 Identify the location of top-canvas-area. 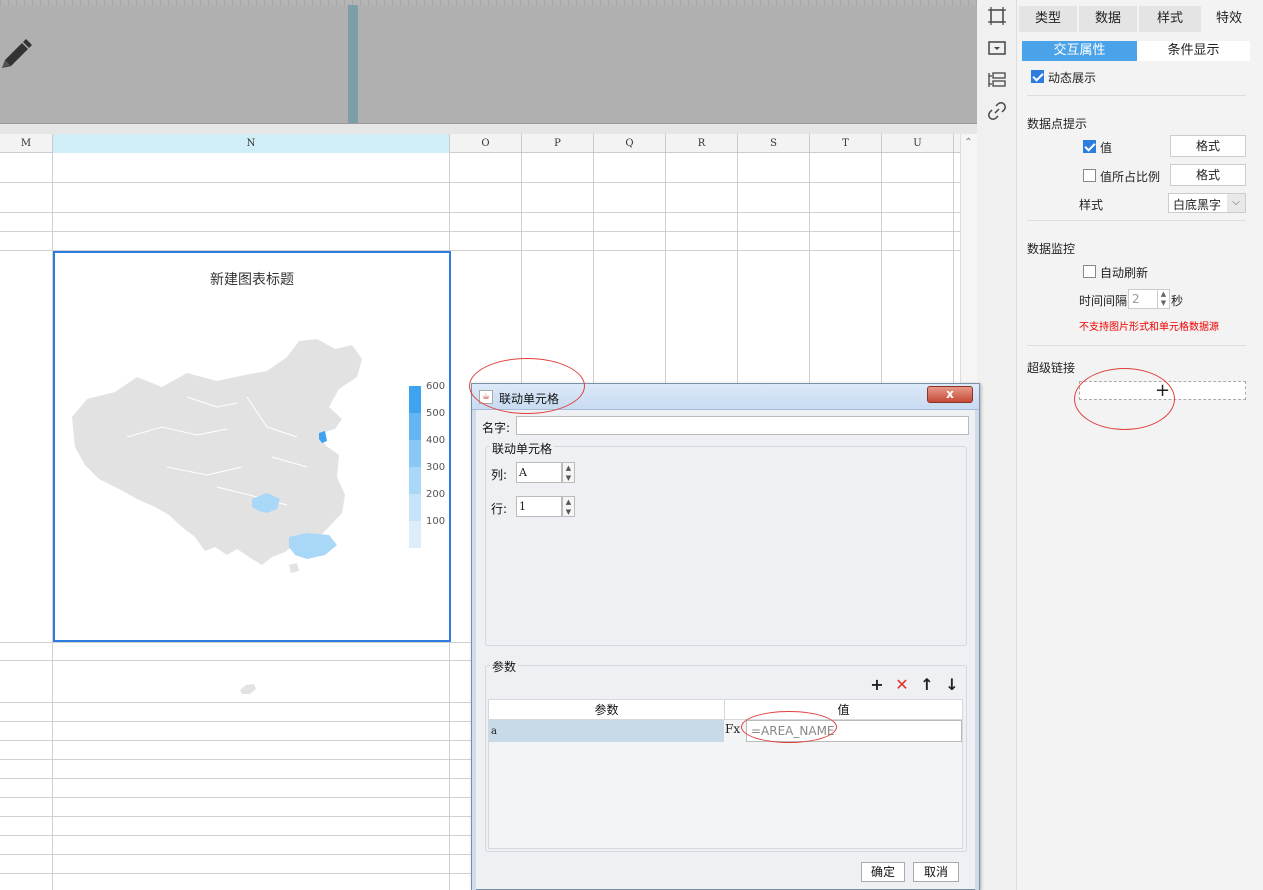
(488, 62).